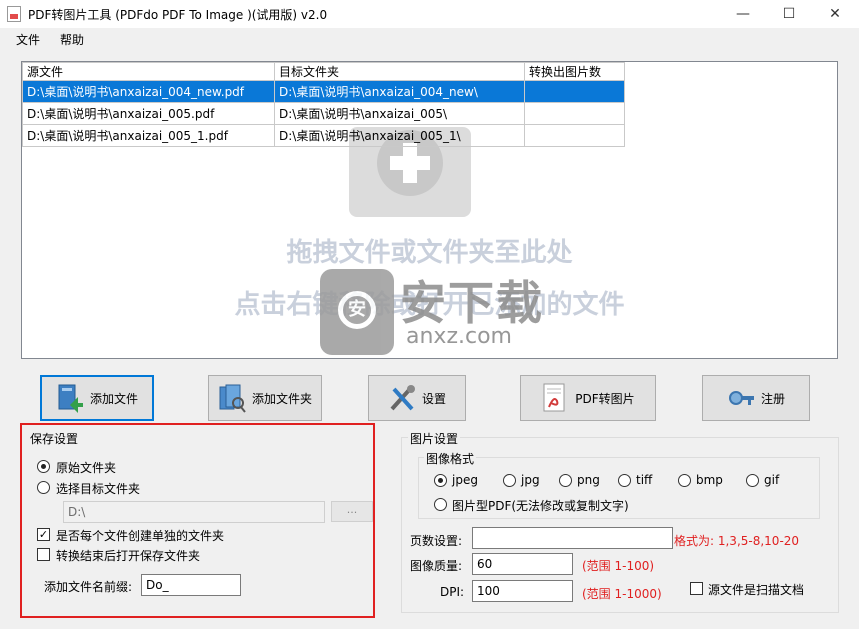  I want to click on register-label: 注册, so click(772, 398).